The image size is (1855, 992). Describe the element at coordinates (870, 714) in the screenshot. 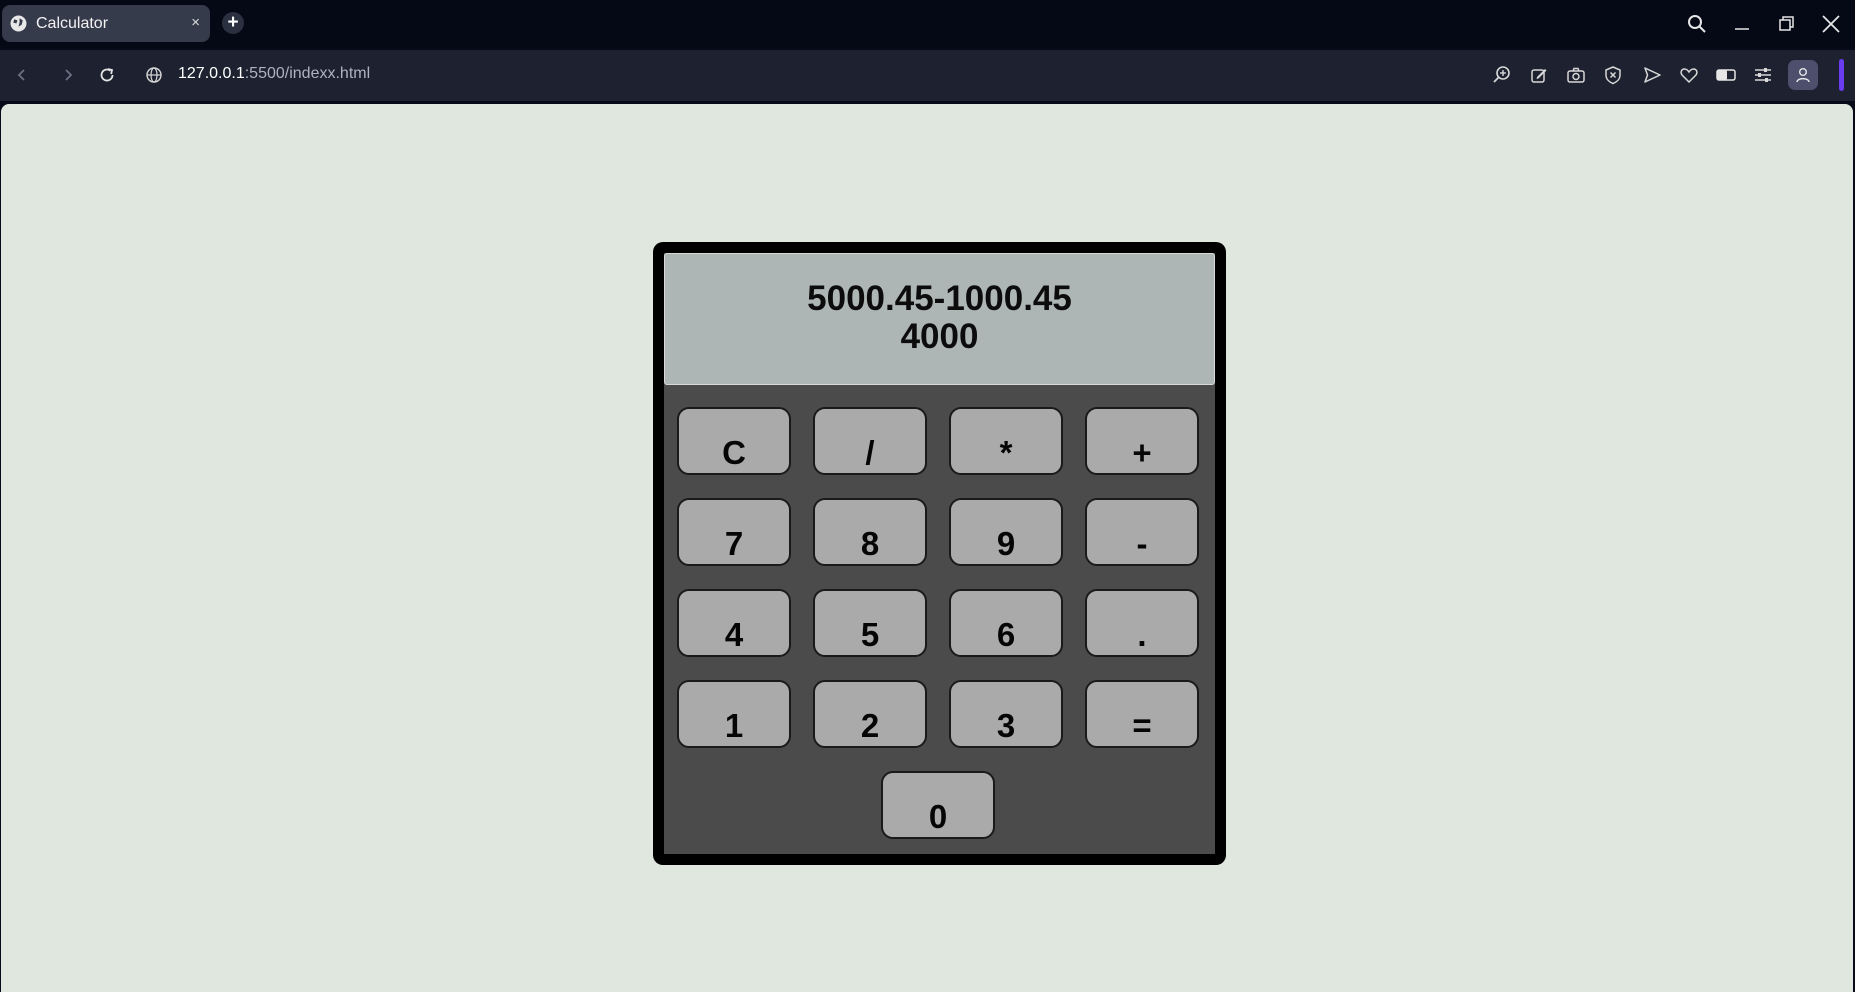

I see `digit-2-button: 2` at that location.